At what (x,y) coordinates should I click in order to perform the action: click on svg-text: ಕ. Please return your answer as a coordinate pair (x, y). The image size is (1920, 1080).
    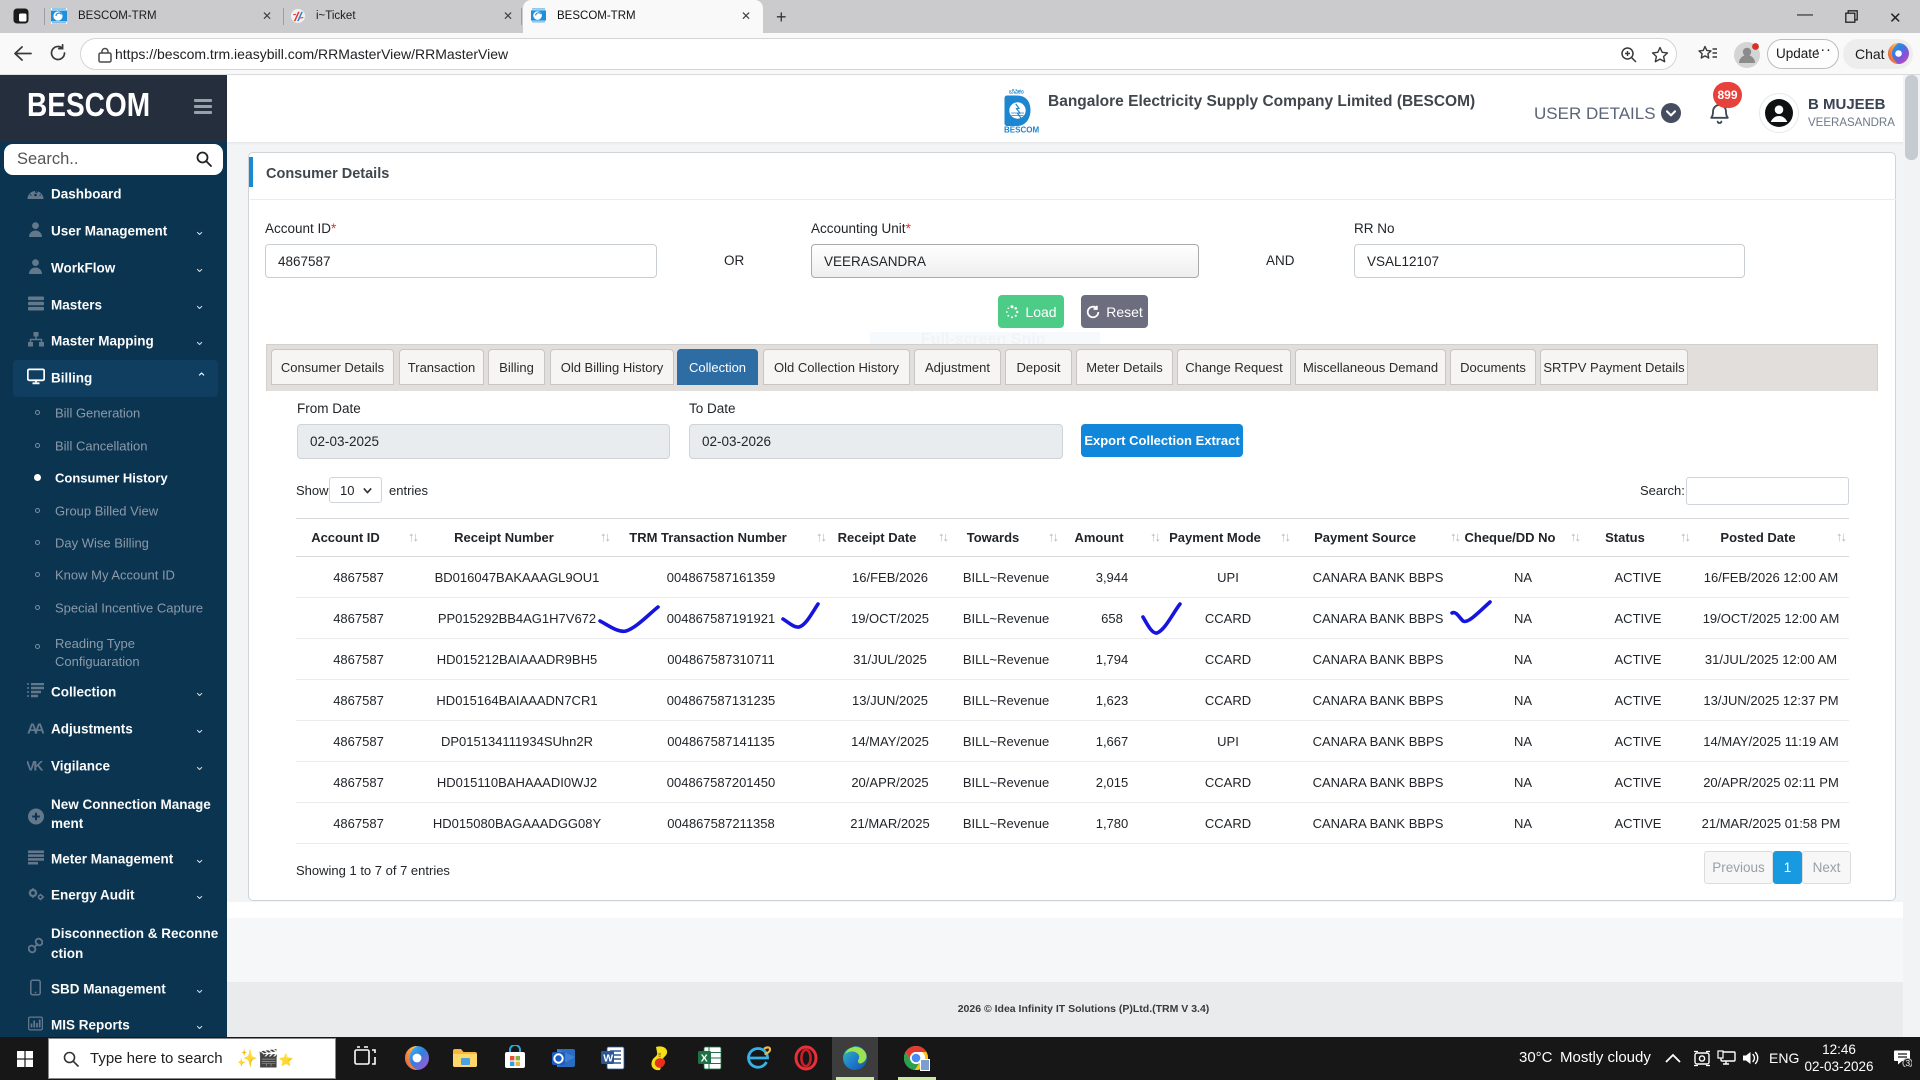
    Looking at the image, I should click on (659, 1055).